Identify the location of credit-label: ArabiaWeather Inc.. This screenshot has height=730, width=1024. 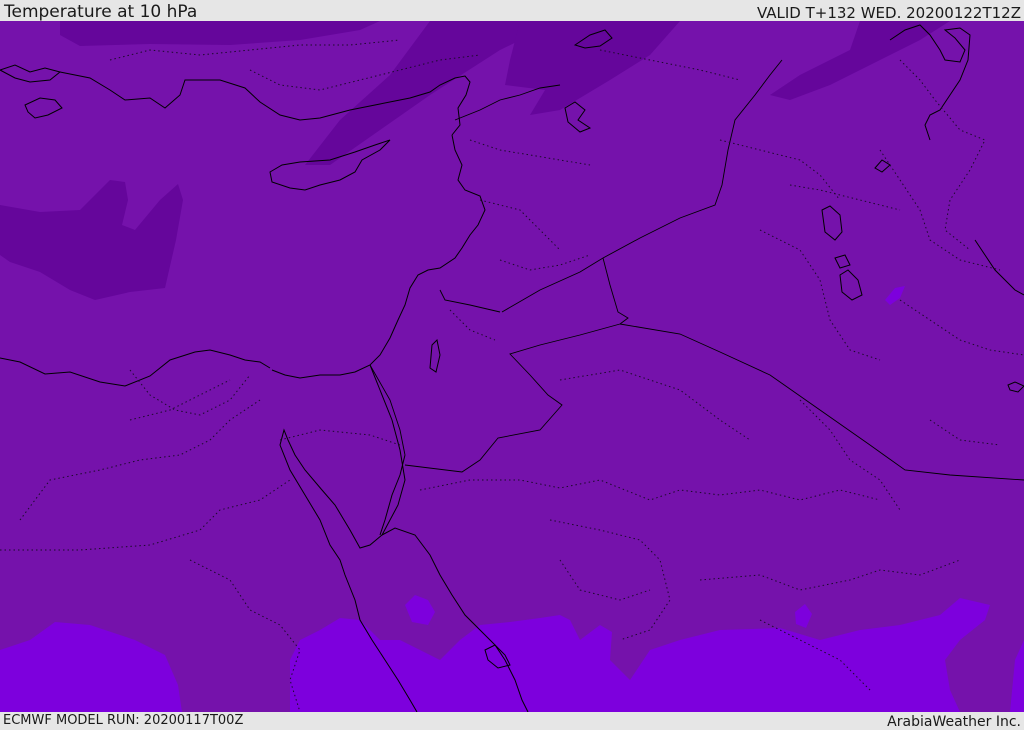
(954, 722).